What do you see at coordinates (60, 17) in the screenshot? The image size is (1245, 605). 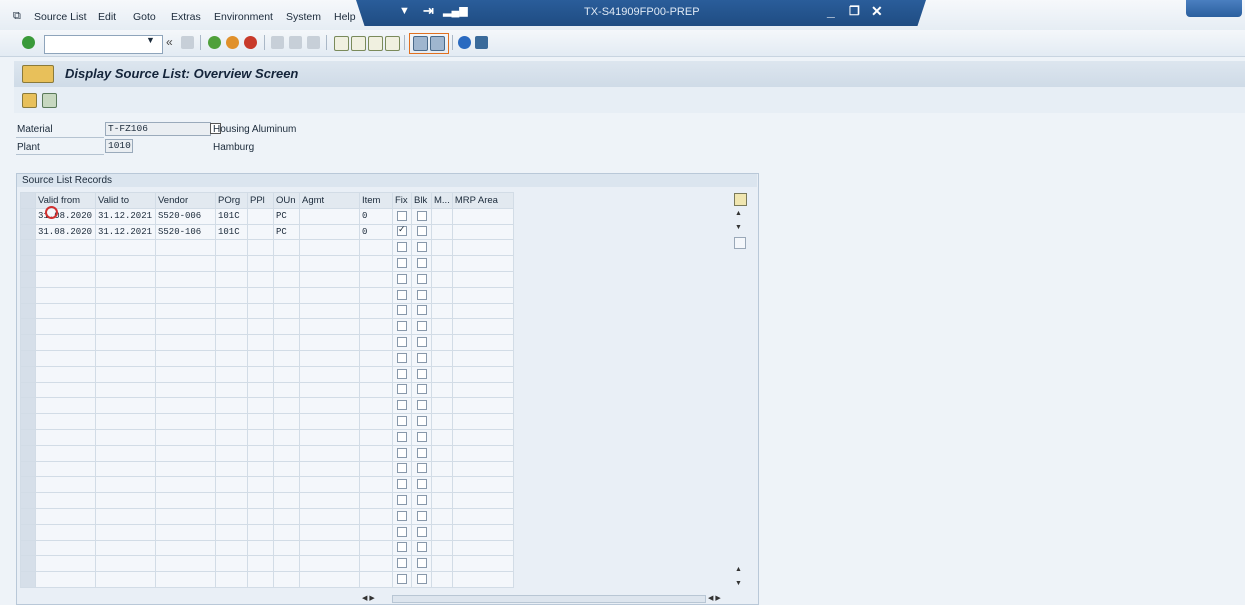 I see `menu-source-list: Source List` at bounding box center [60, 17].